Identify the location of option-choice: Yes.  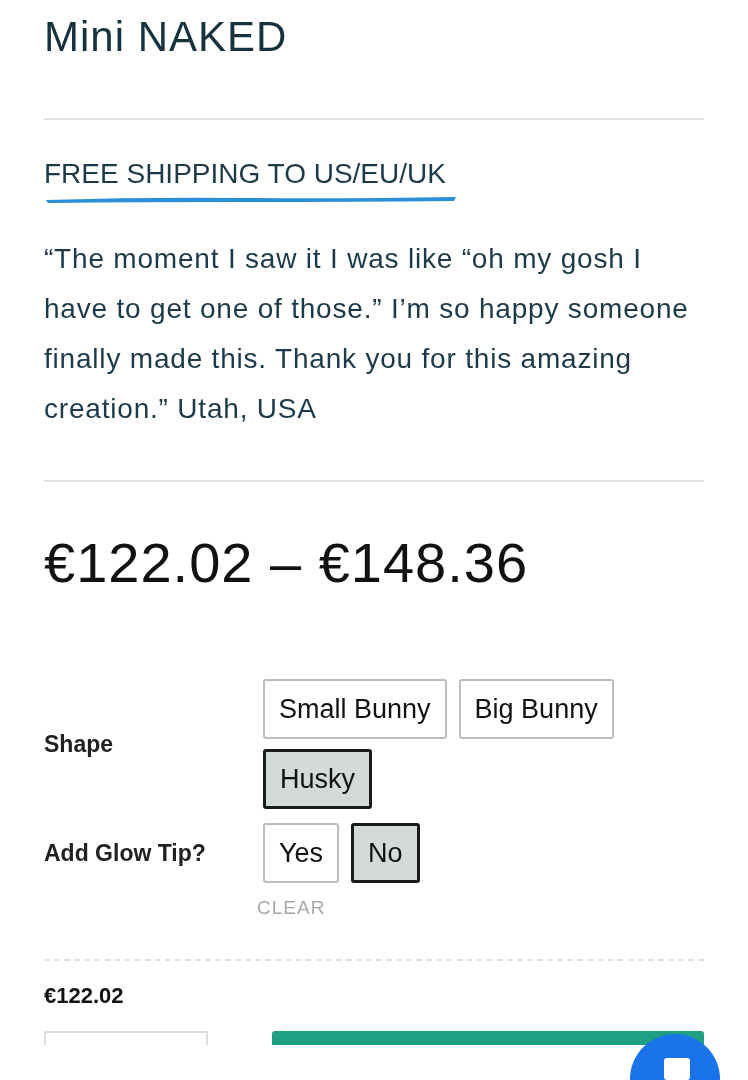
(301, 853).